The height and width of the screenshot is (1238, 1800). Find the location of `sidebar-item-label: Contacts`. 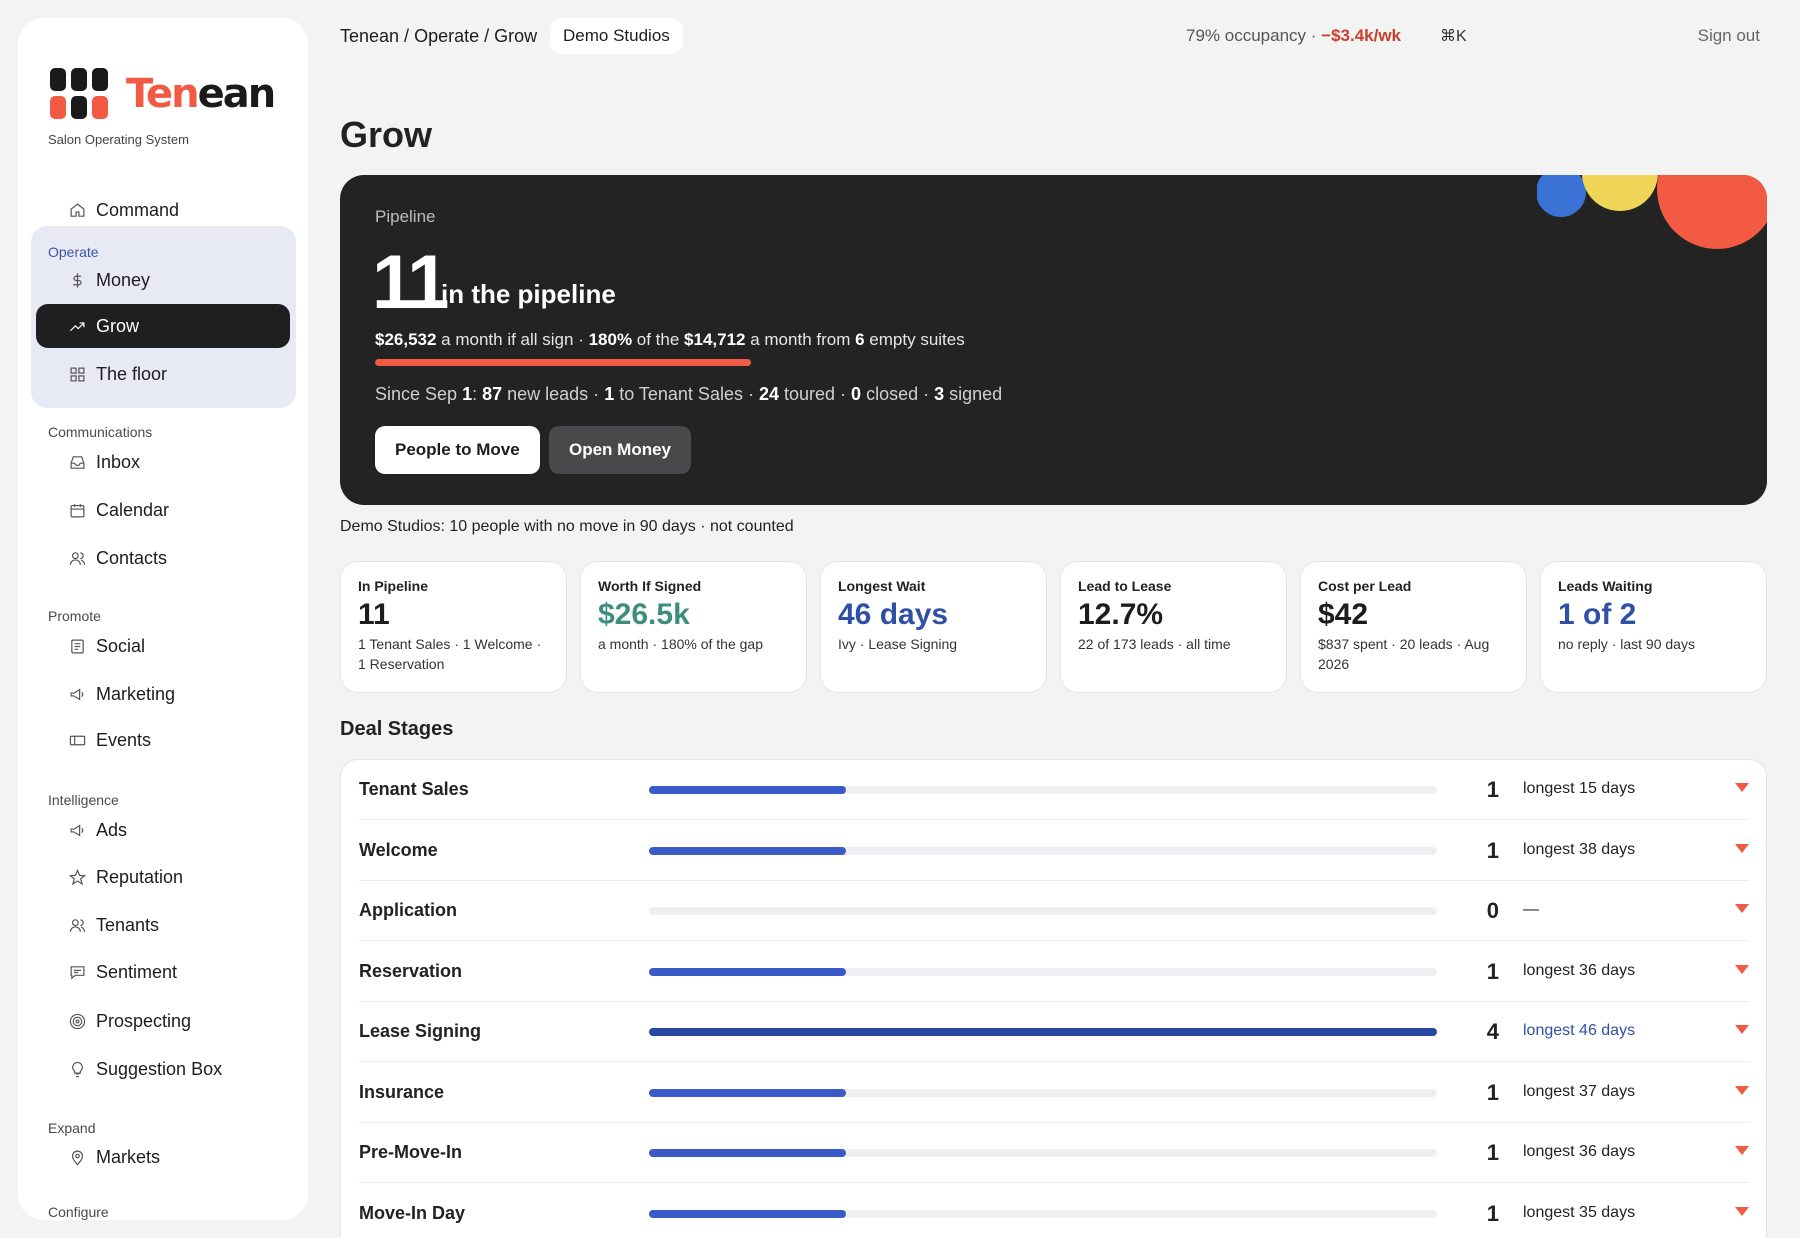

sidebar-item-label: Contacts is located at coordinates (132, 557).